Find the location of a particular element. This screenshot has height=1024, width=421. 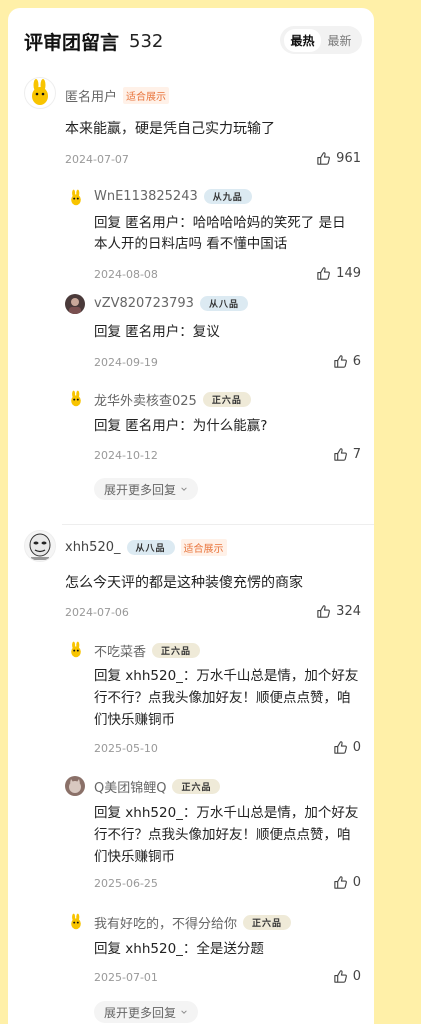

reply-username: Q美团锦鲤Q 正六品 is located at coordinates (157, 786).